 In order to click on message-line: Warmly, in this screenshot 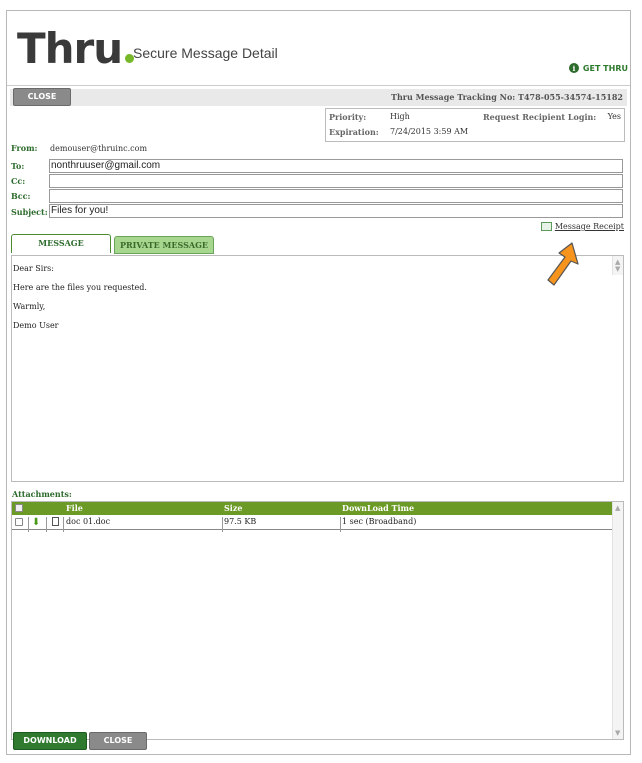, I will do `click(29, 306)`.